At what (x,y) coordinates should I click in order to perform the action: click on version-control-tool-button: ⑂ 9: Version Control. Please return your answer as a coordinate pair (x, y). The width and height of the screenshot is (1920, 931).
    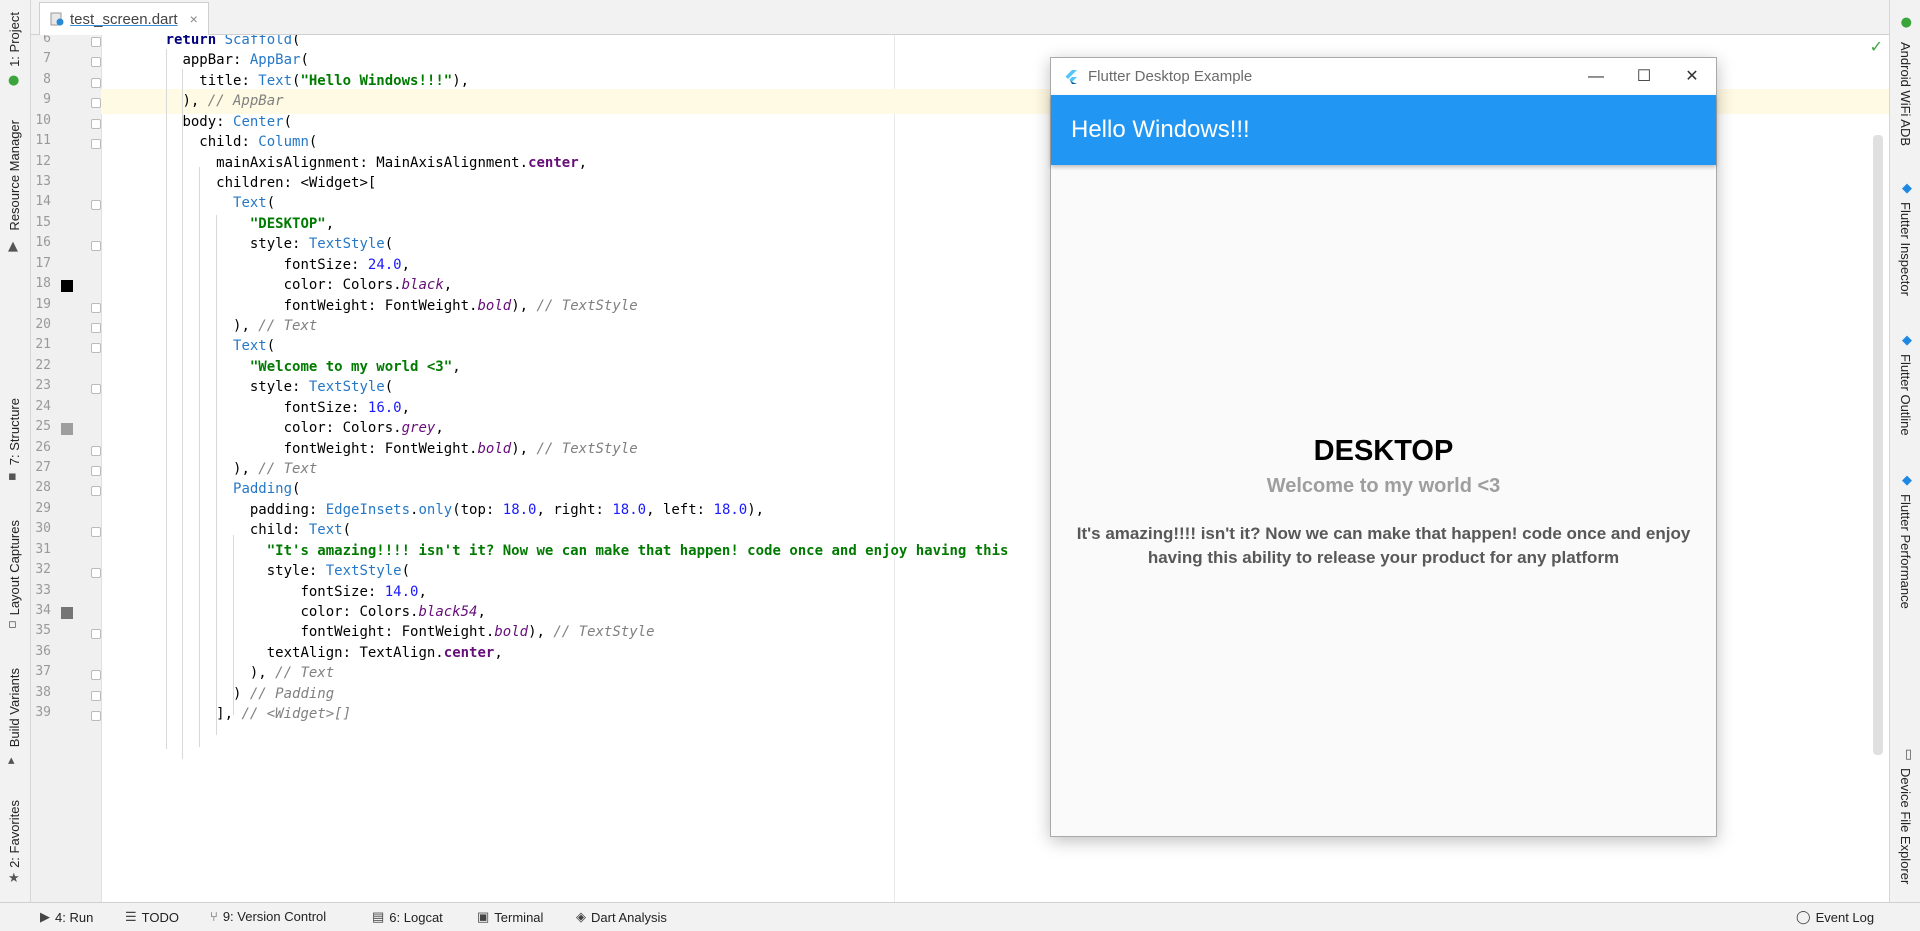
    Looking at the image, I should click on (268, 916).